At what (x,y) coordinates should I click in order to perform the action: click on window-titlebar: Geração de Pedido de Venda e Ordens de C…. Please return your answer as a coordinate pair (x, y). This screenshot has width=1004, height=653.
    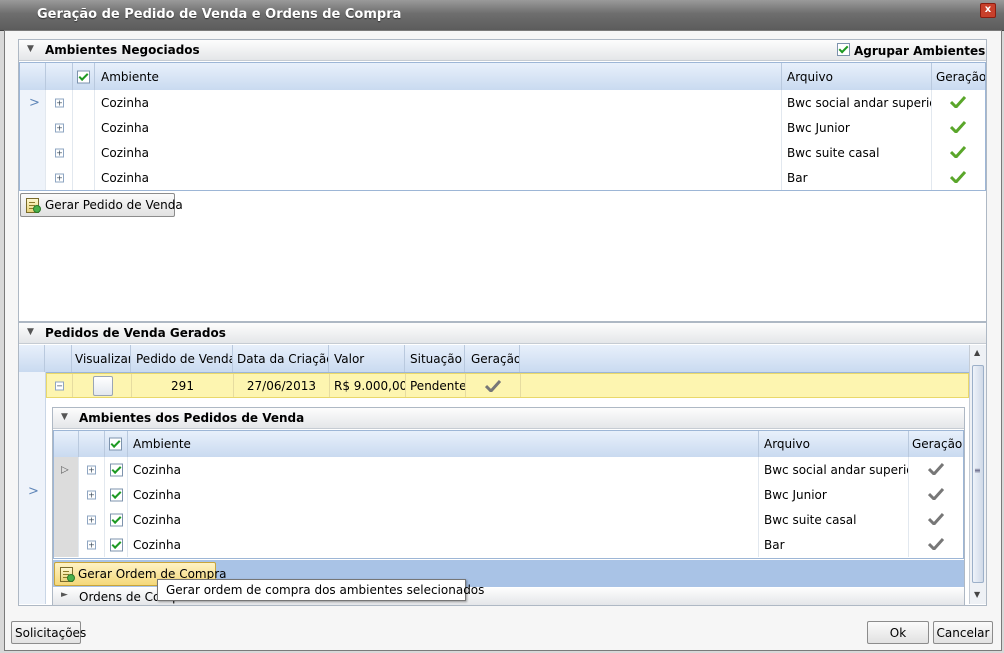
    Looking at the image, I should click on (502, 15).